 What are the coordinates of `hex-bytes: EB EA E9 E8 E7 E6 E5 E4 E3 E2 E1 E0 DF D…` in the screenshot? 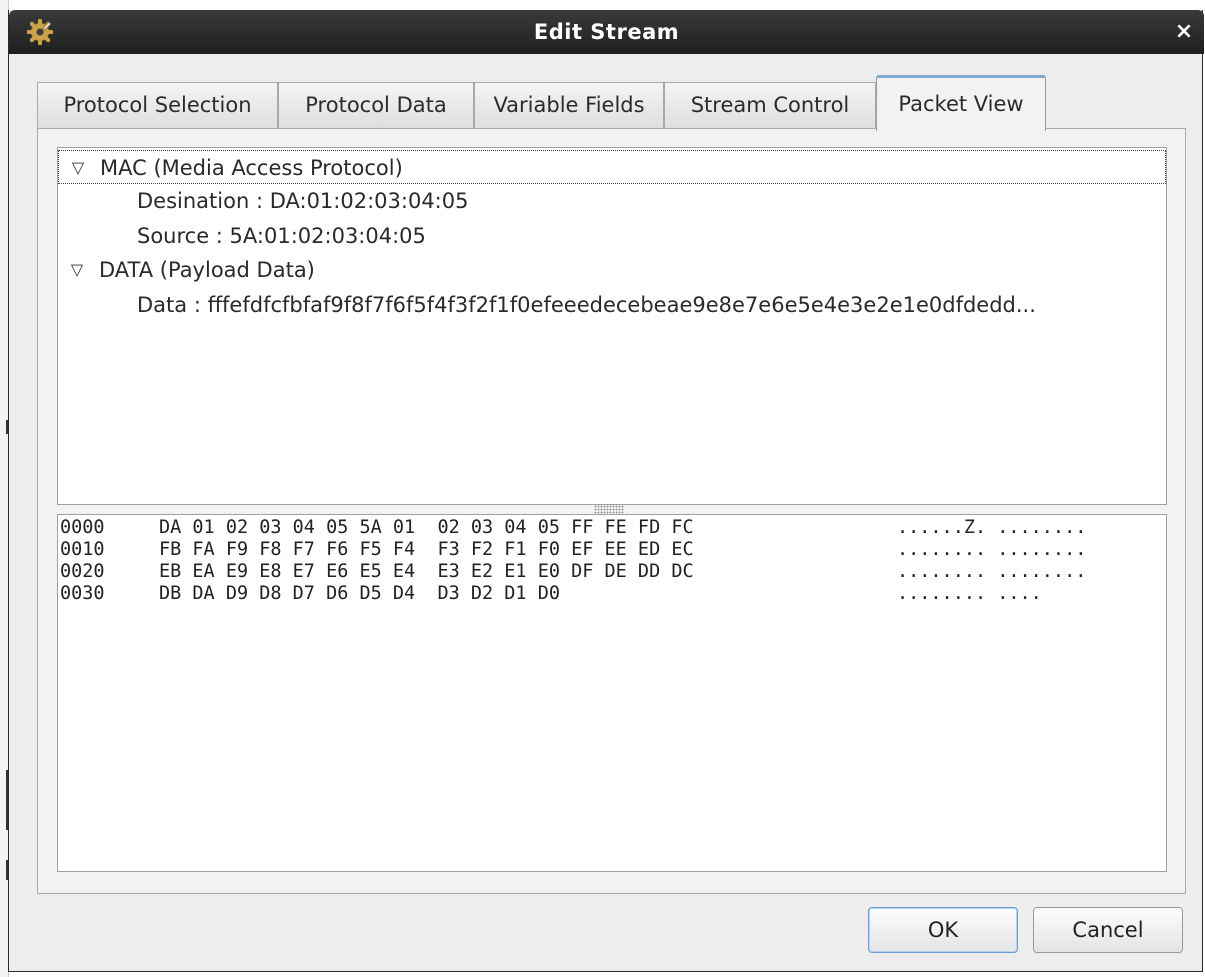 It's located at (426, 571).